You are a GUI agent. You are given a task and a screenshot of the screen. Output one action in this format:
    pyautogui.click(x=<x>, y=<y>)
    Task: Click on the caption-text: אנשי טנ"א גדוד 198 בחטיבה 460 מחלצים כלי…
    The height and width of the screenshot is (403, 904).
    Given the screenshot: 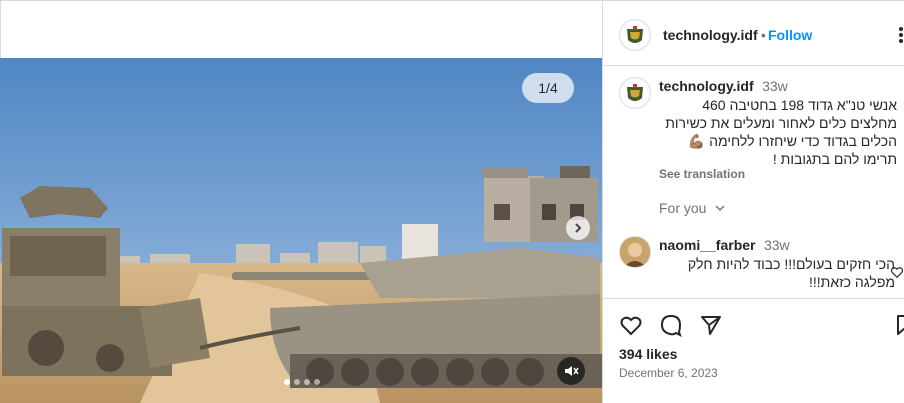 What is the action you would take?
    pyautogui.click(x=778, y=132)
    